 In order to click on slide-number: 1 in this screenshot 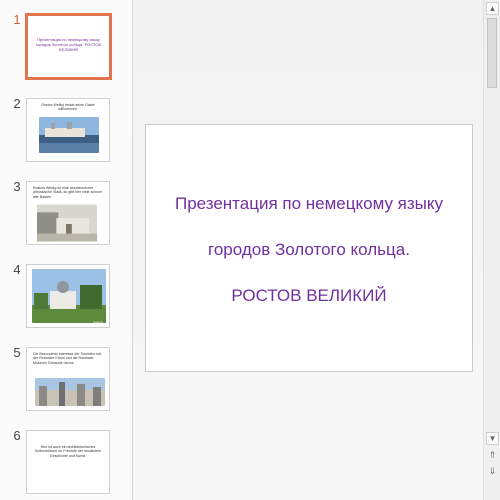, I will do `click(17, 19)`.